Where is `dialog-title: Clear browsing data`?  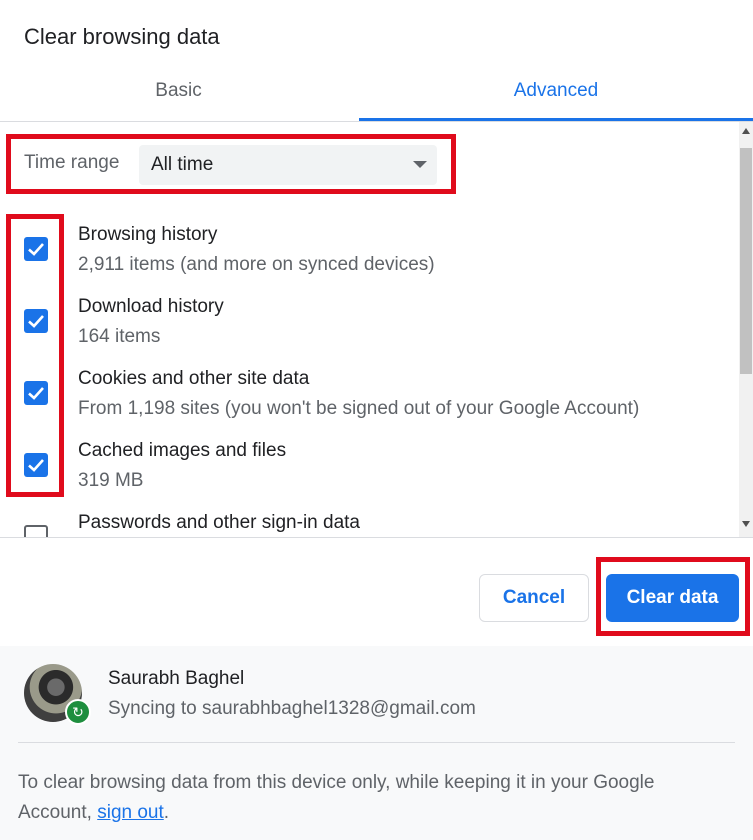 dialog-title: Clear browsing data is located at coordinates (122, 36).